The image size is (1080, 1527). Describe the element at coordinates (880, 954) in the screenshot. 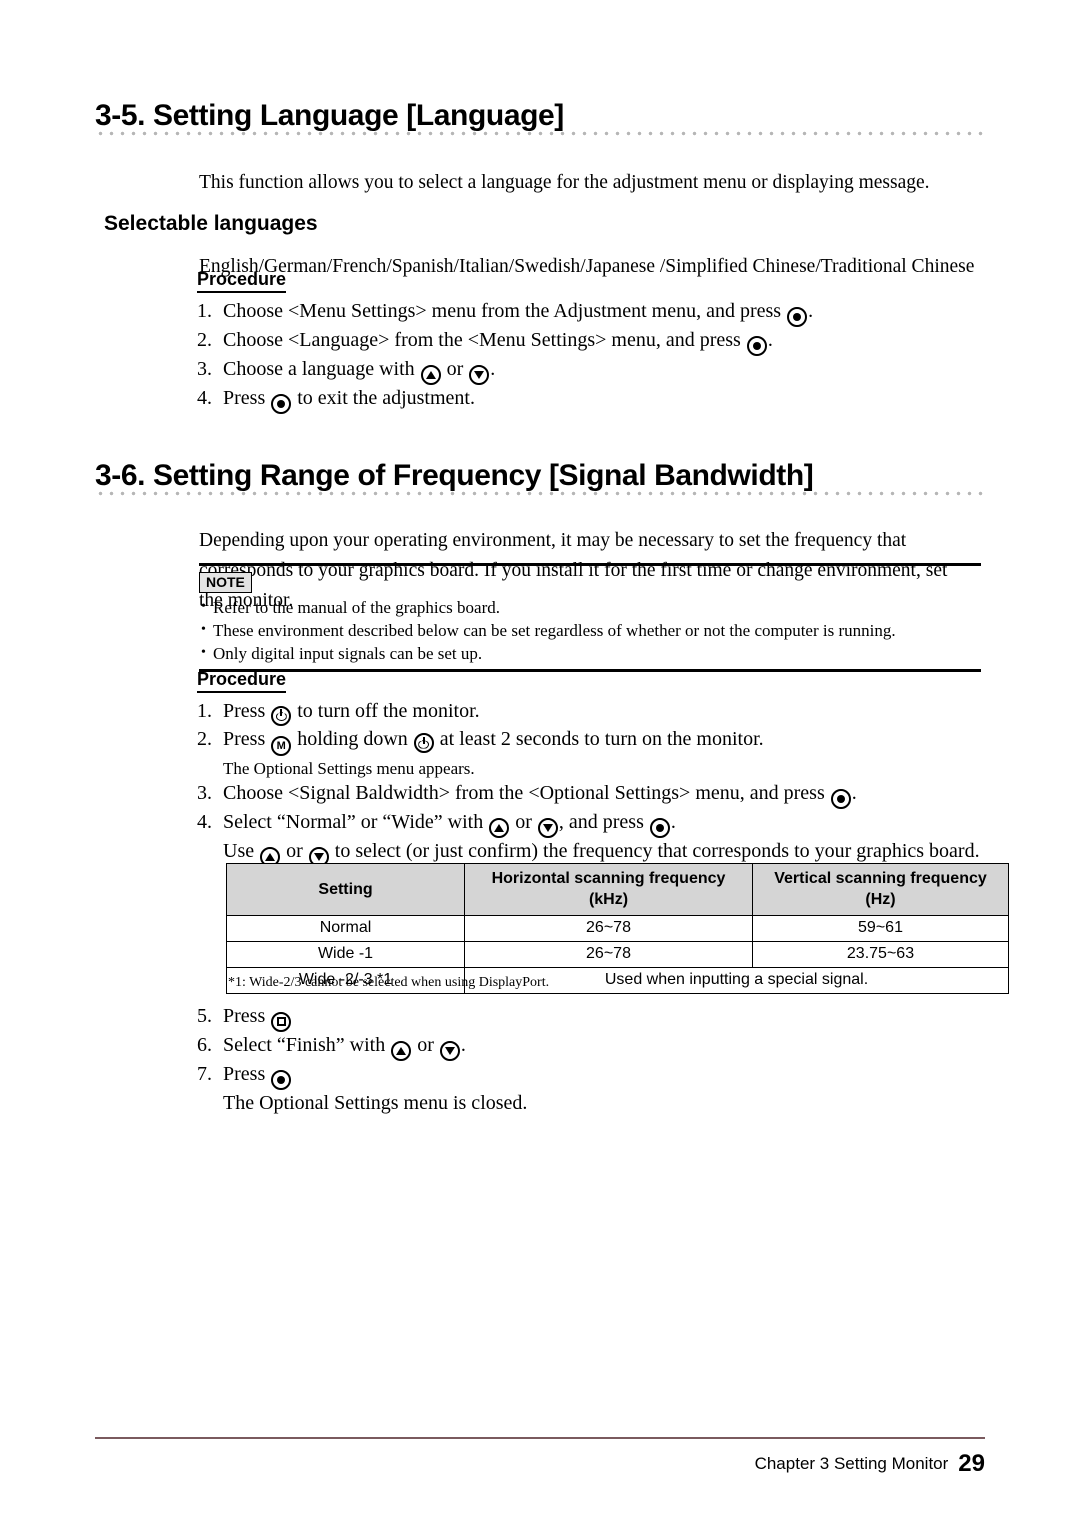

I see `cell-vertical: 23.75~63` at that location.